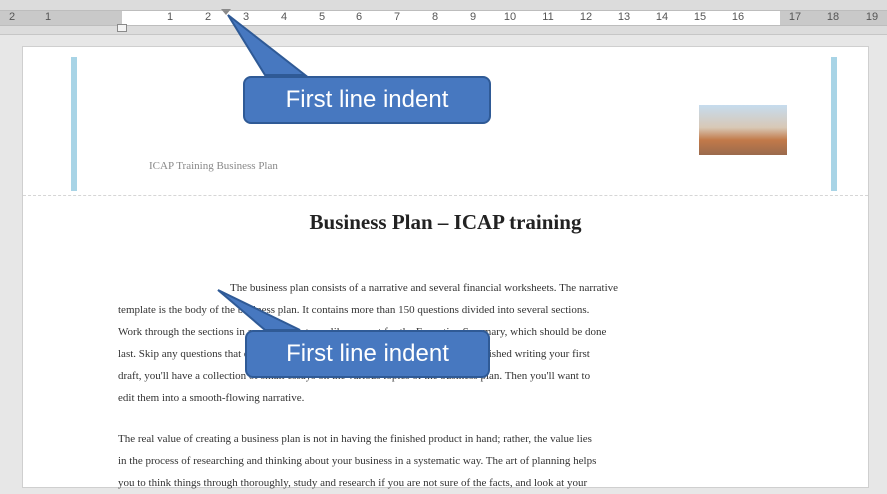 The width and height of the screenshot is (887, 494). Describe the element at coordinates (359, 17) in the screenshot. I see `ruler-tick: 6` at that location.